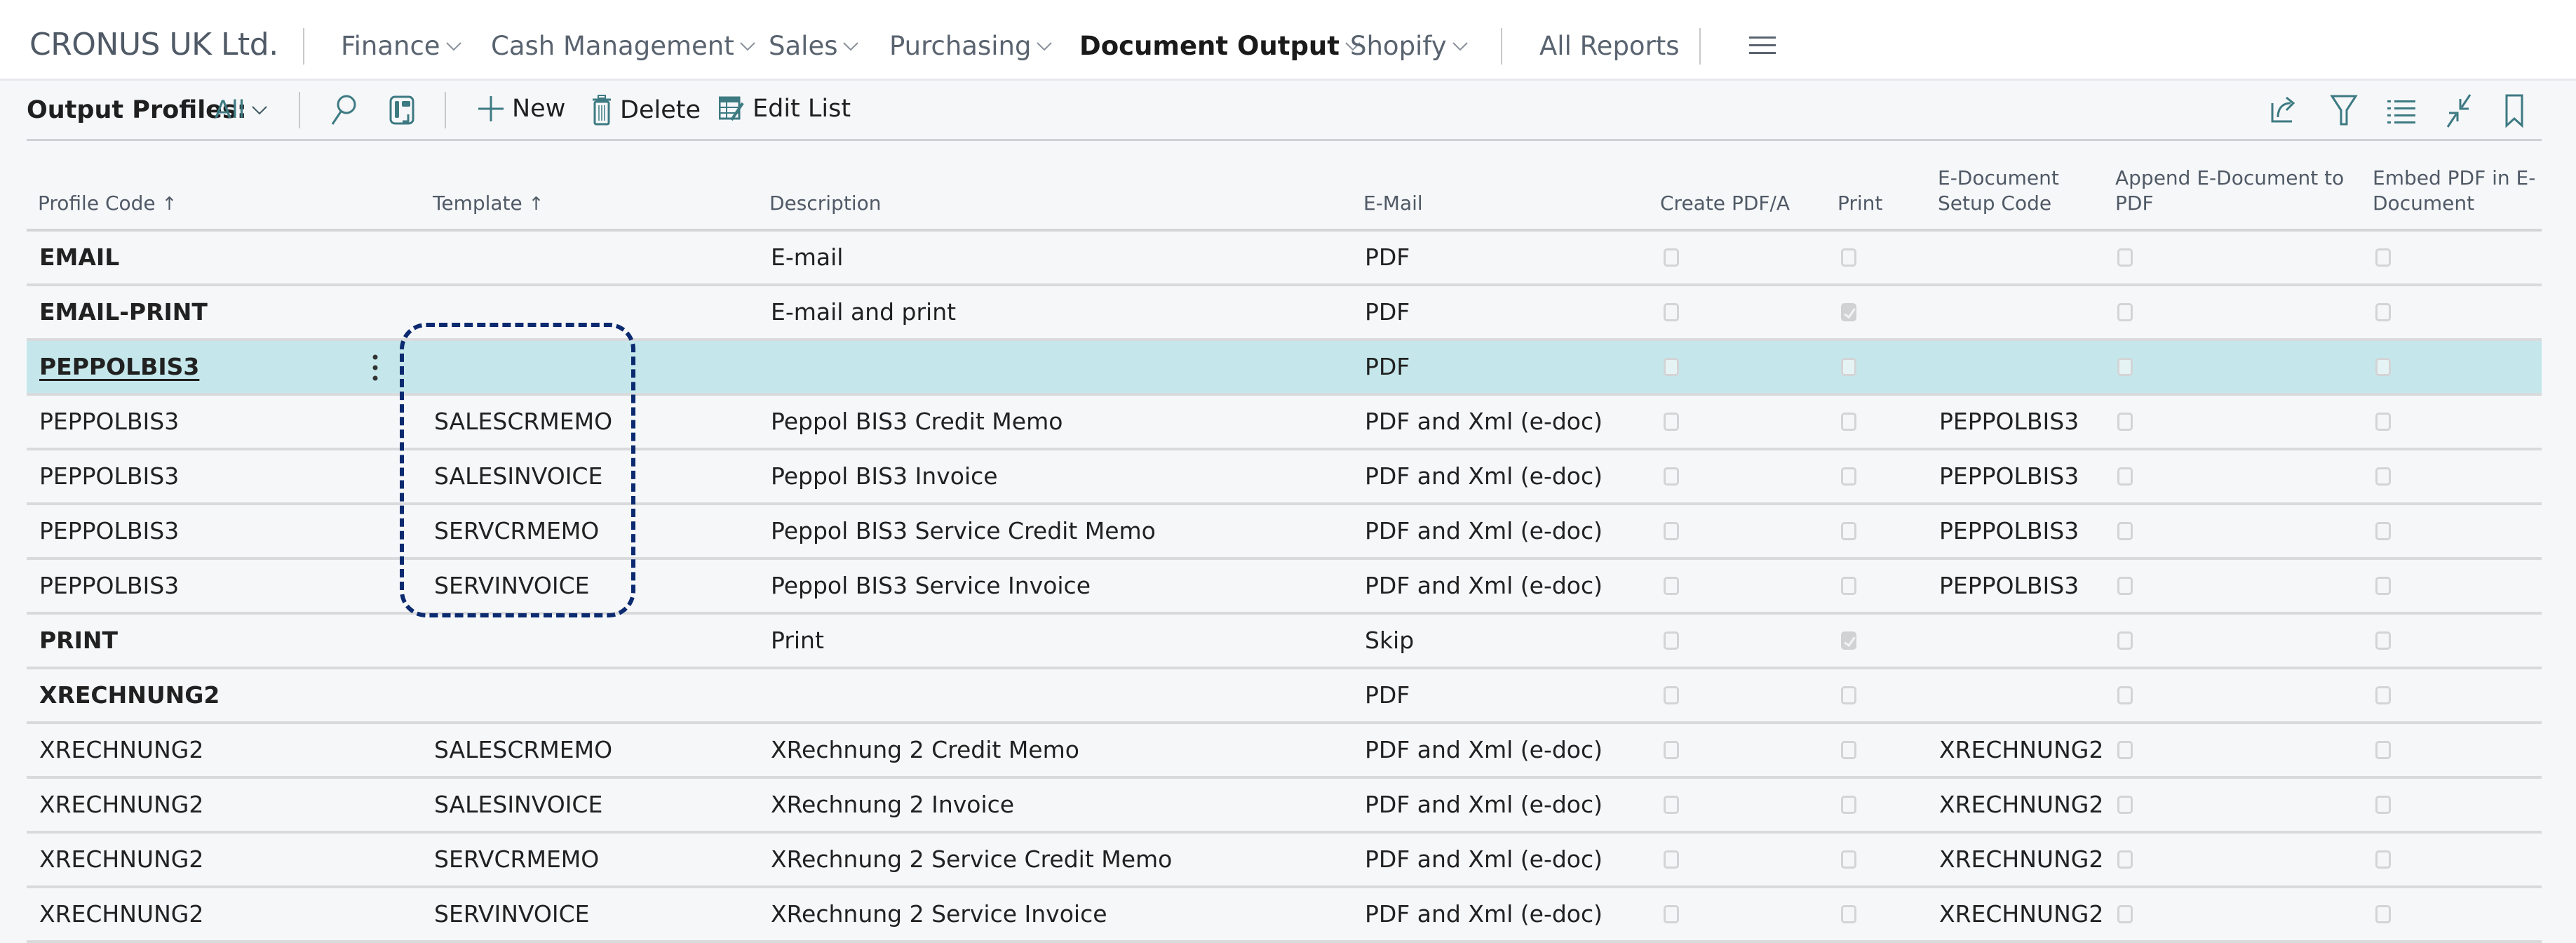 The image size is (2576, 943). I want to click on column-header-embed-pdf: Embed PDF in E-Document, so click(2460, 191).